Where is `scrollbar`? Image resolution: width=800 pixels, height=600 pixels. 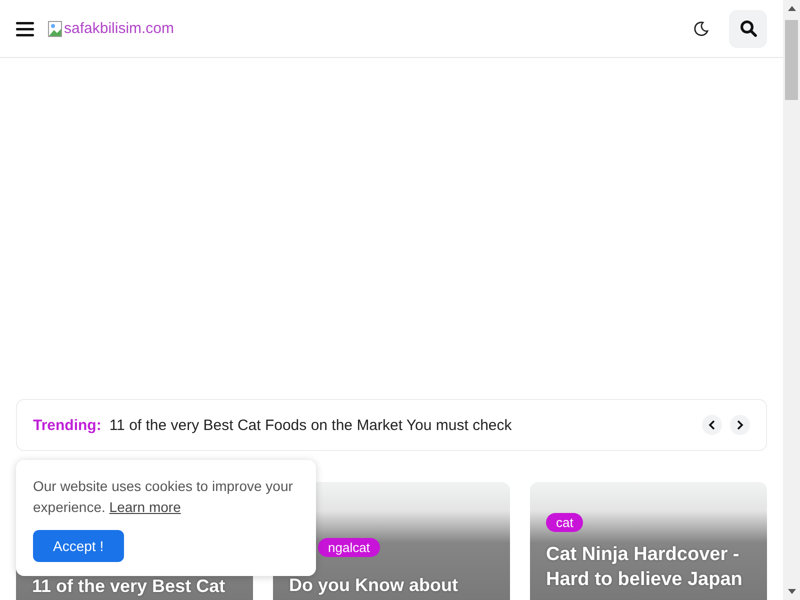
scrollbar is located at coordinates (791, 300).